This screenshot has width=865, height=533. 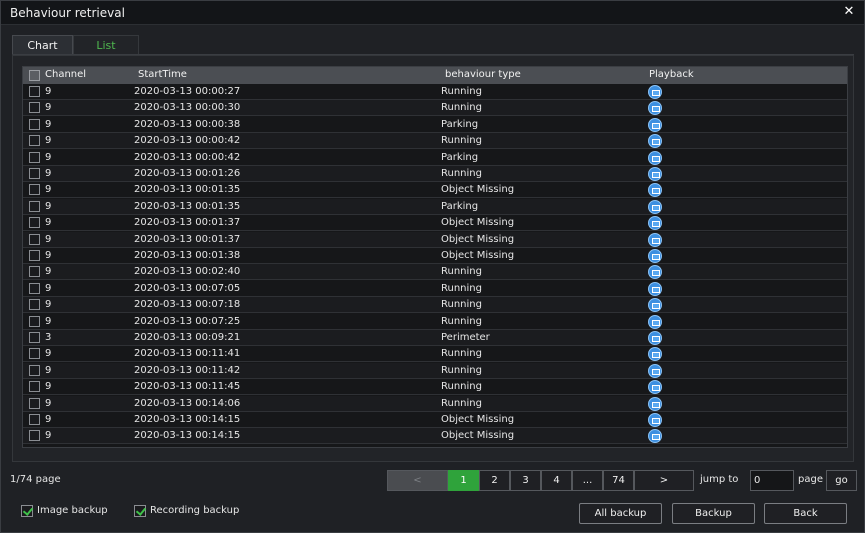 I want to click on select-all-checkbox, so click(x=34, y=75).